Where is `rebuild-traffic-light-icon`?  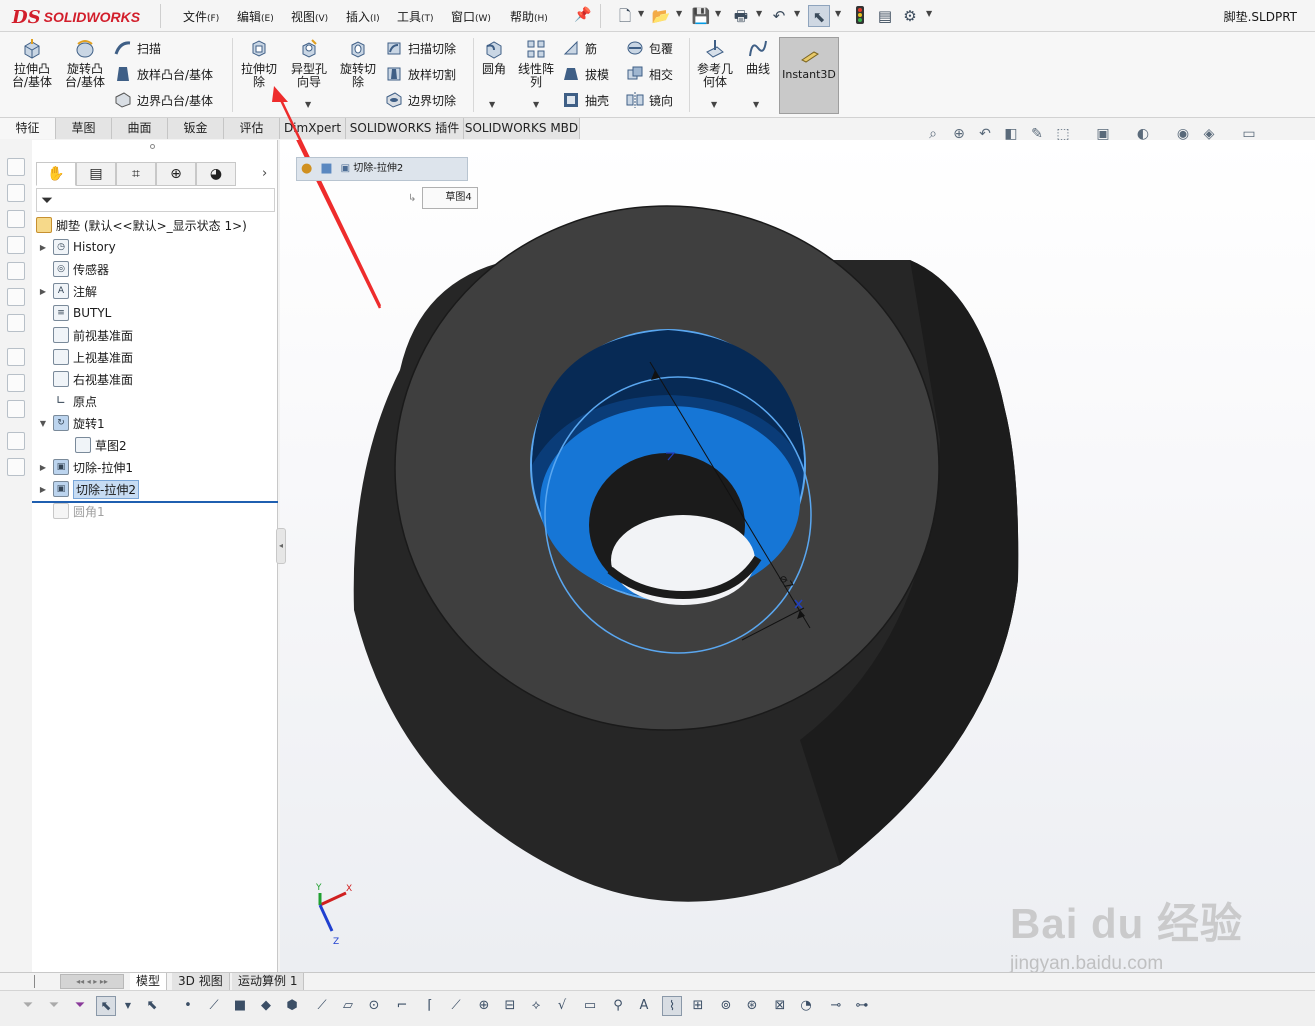
rebuild-traffic-light-icon is located at coordinates (860, 16).